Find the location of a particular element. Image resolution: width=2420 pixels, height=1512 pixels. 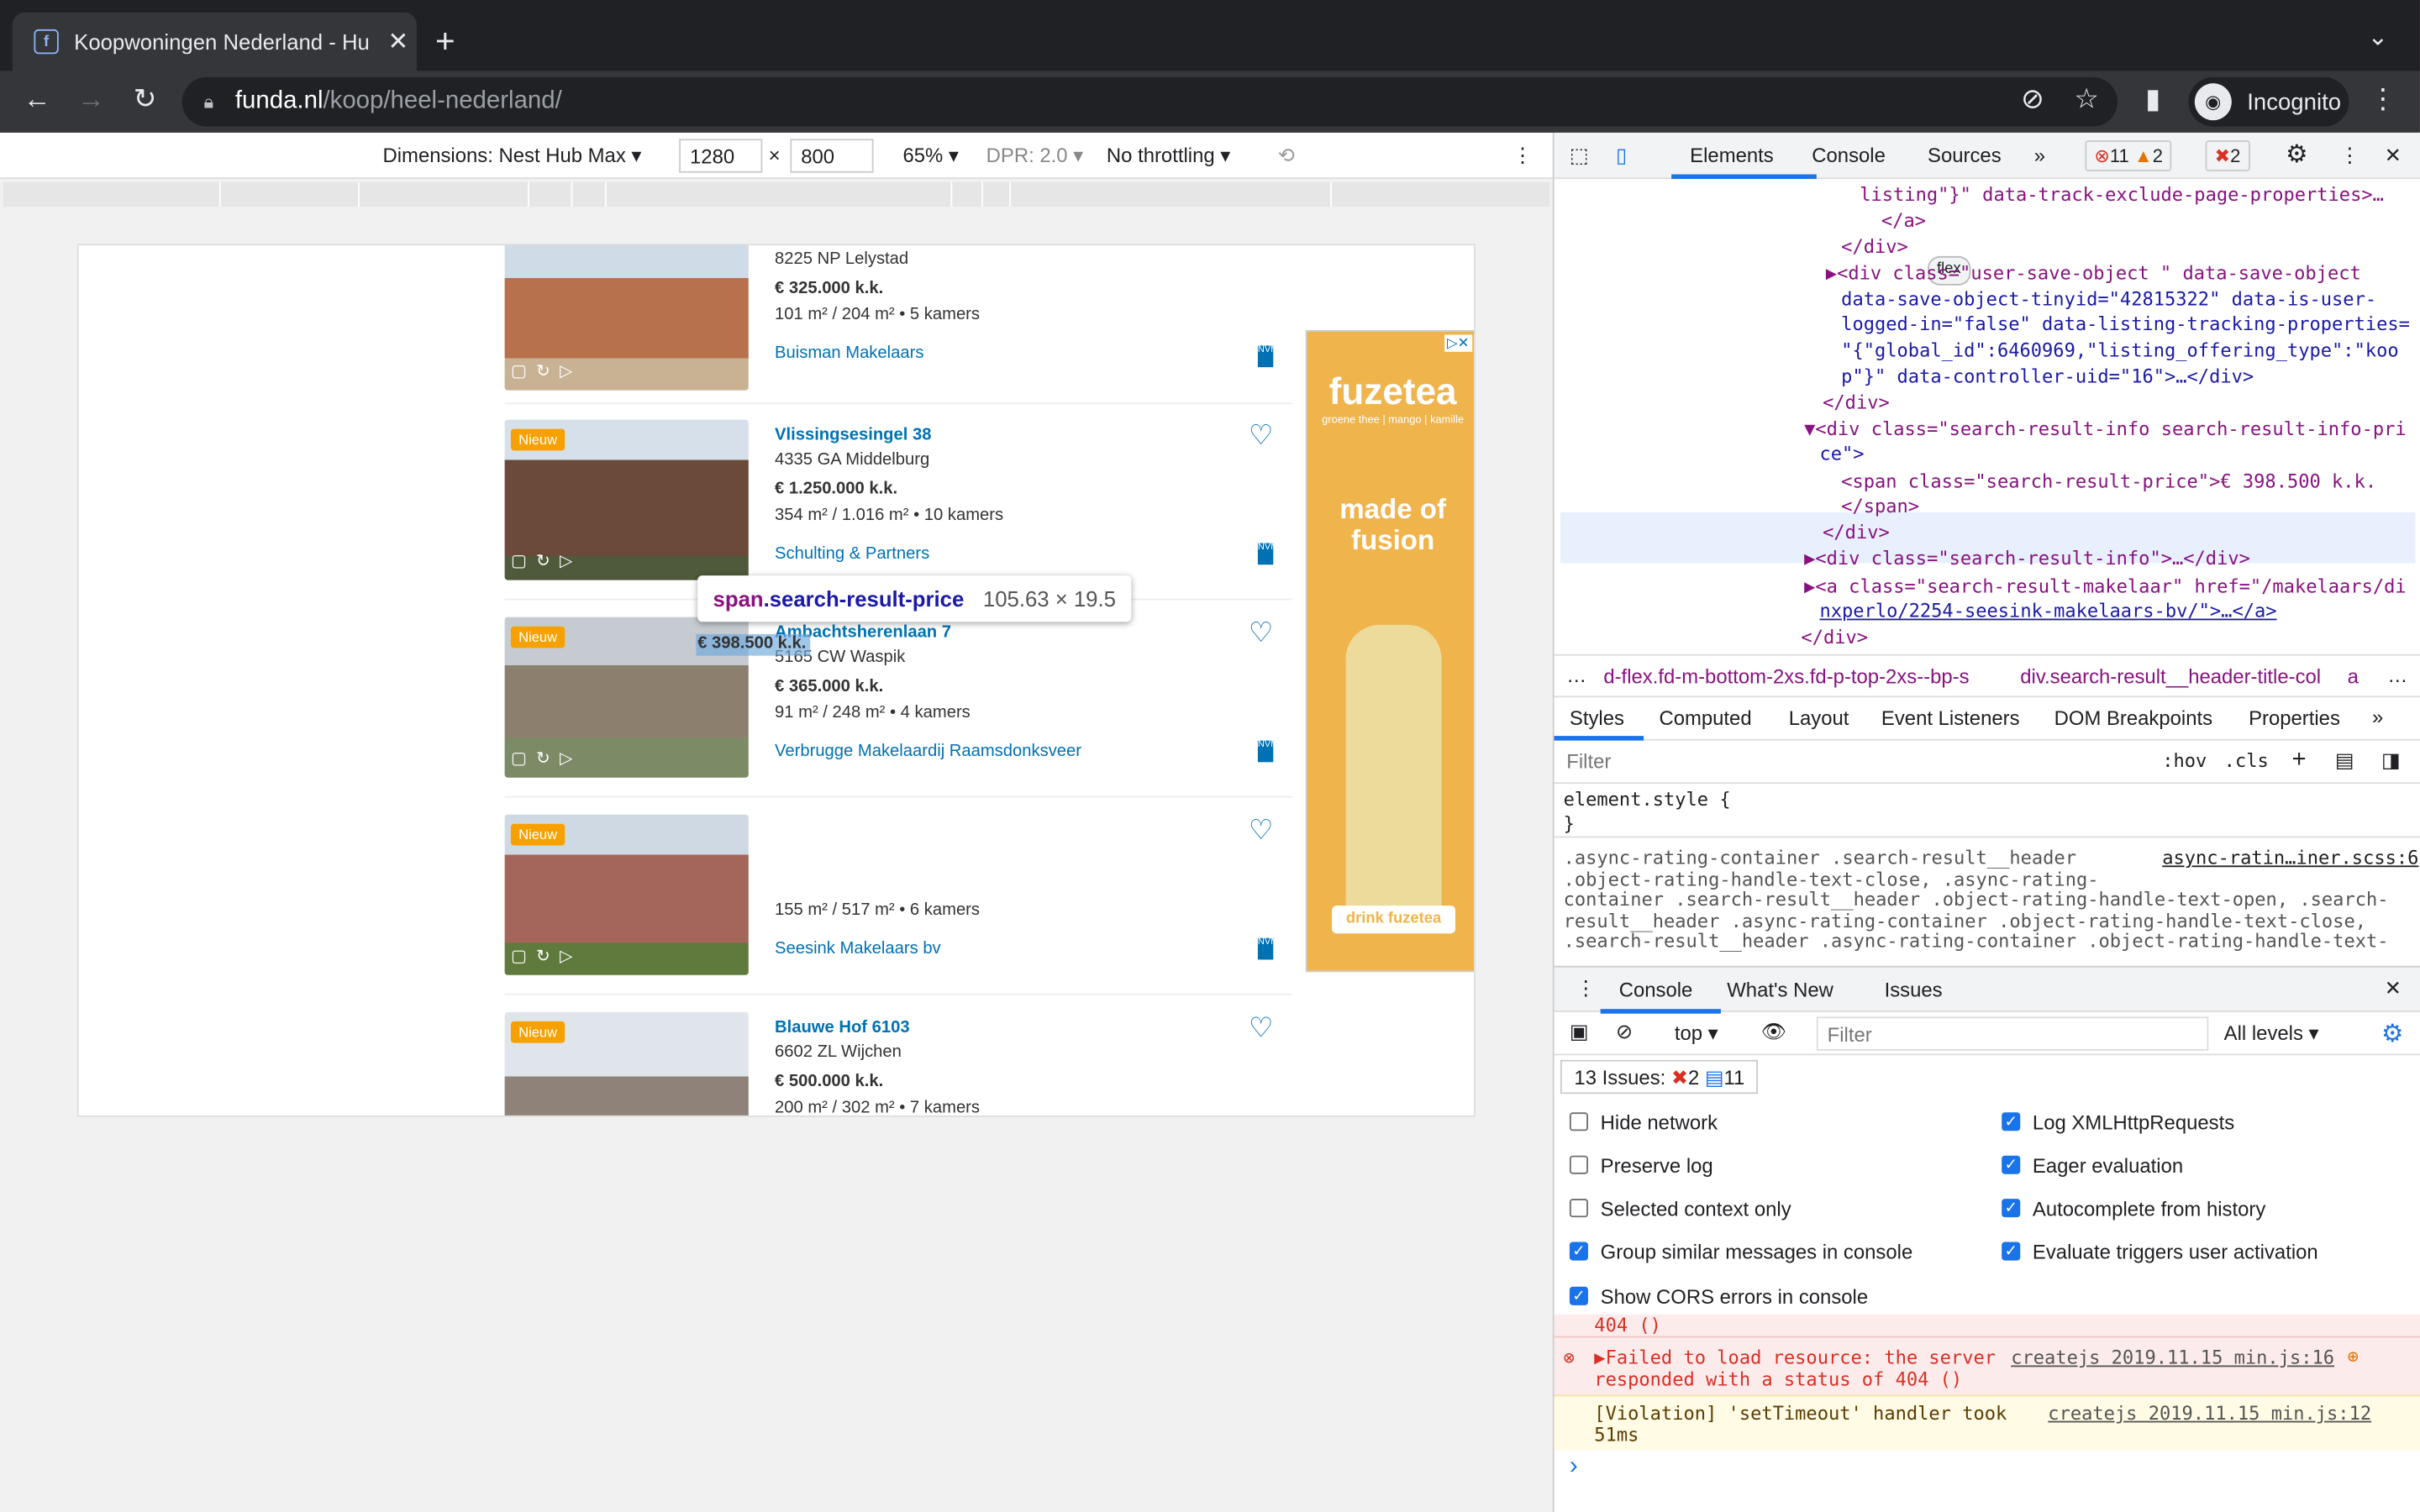

cors-errors-checkbox: ✓ is located at coordinates (1578, 1295).